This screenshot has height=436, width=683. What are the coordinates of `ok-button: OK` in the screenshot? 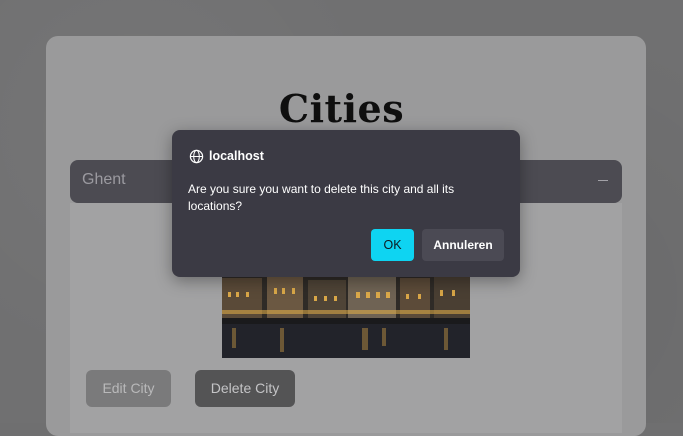 It's located at (392, 245).